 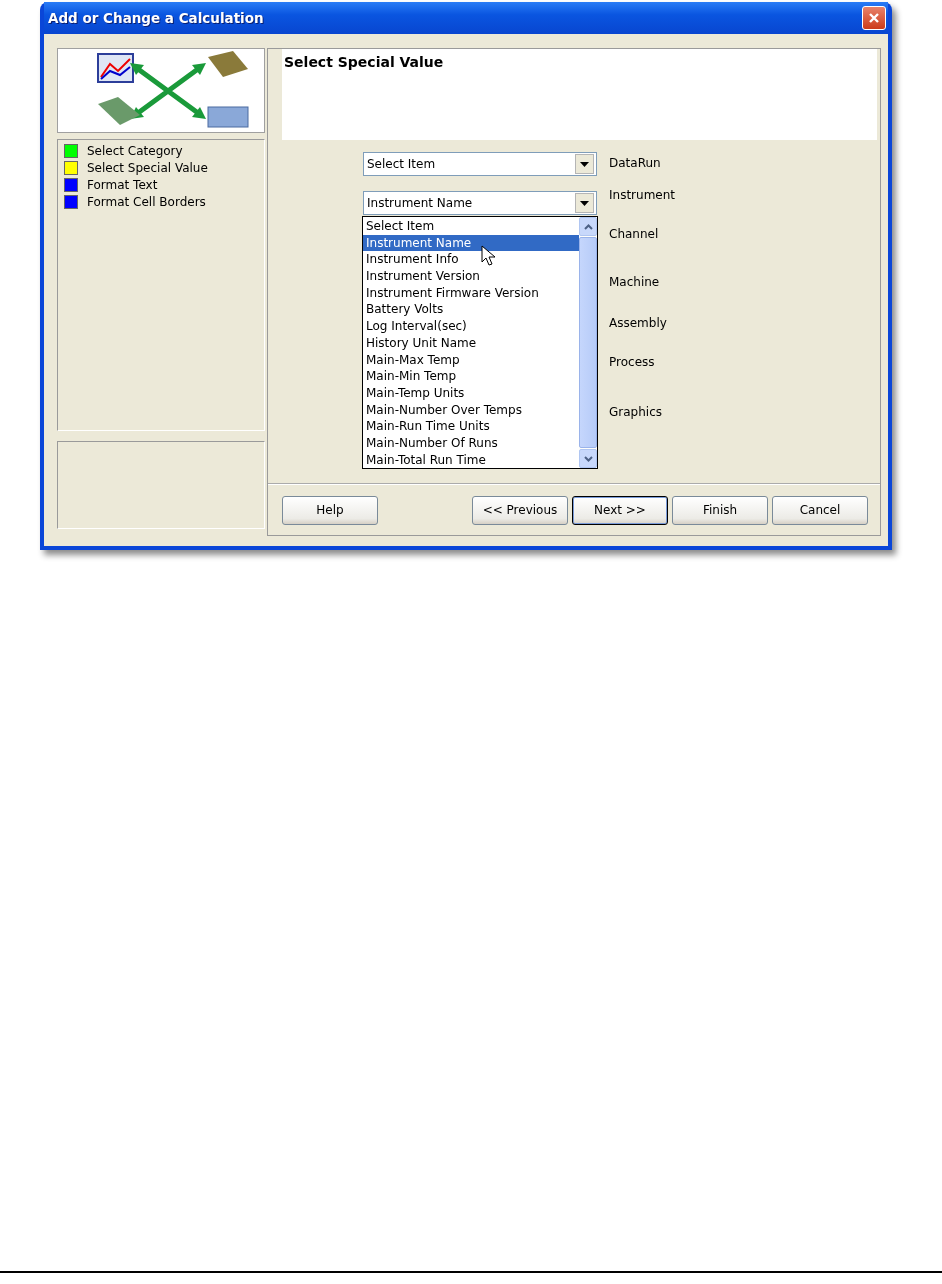 What do you see at coordinates (471, 260) in the screenshot?
I see `dropdown-option: Instrument Info` at bounding box center [471, 260].